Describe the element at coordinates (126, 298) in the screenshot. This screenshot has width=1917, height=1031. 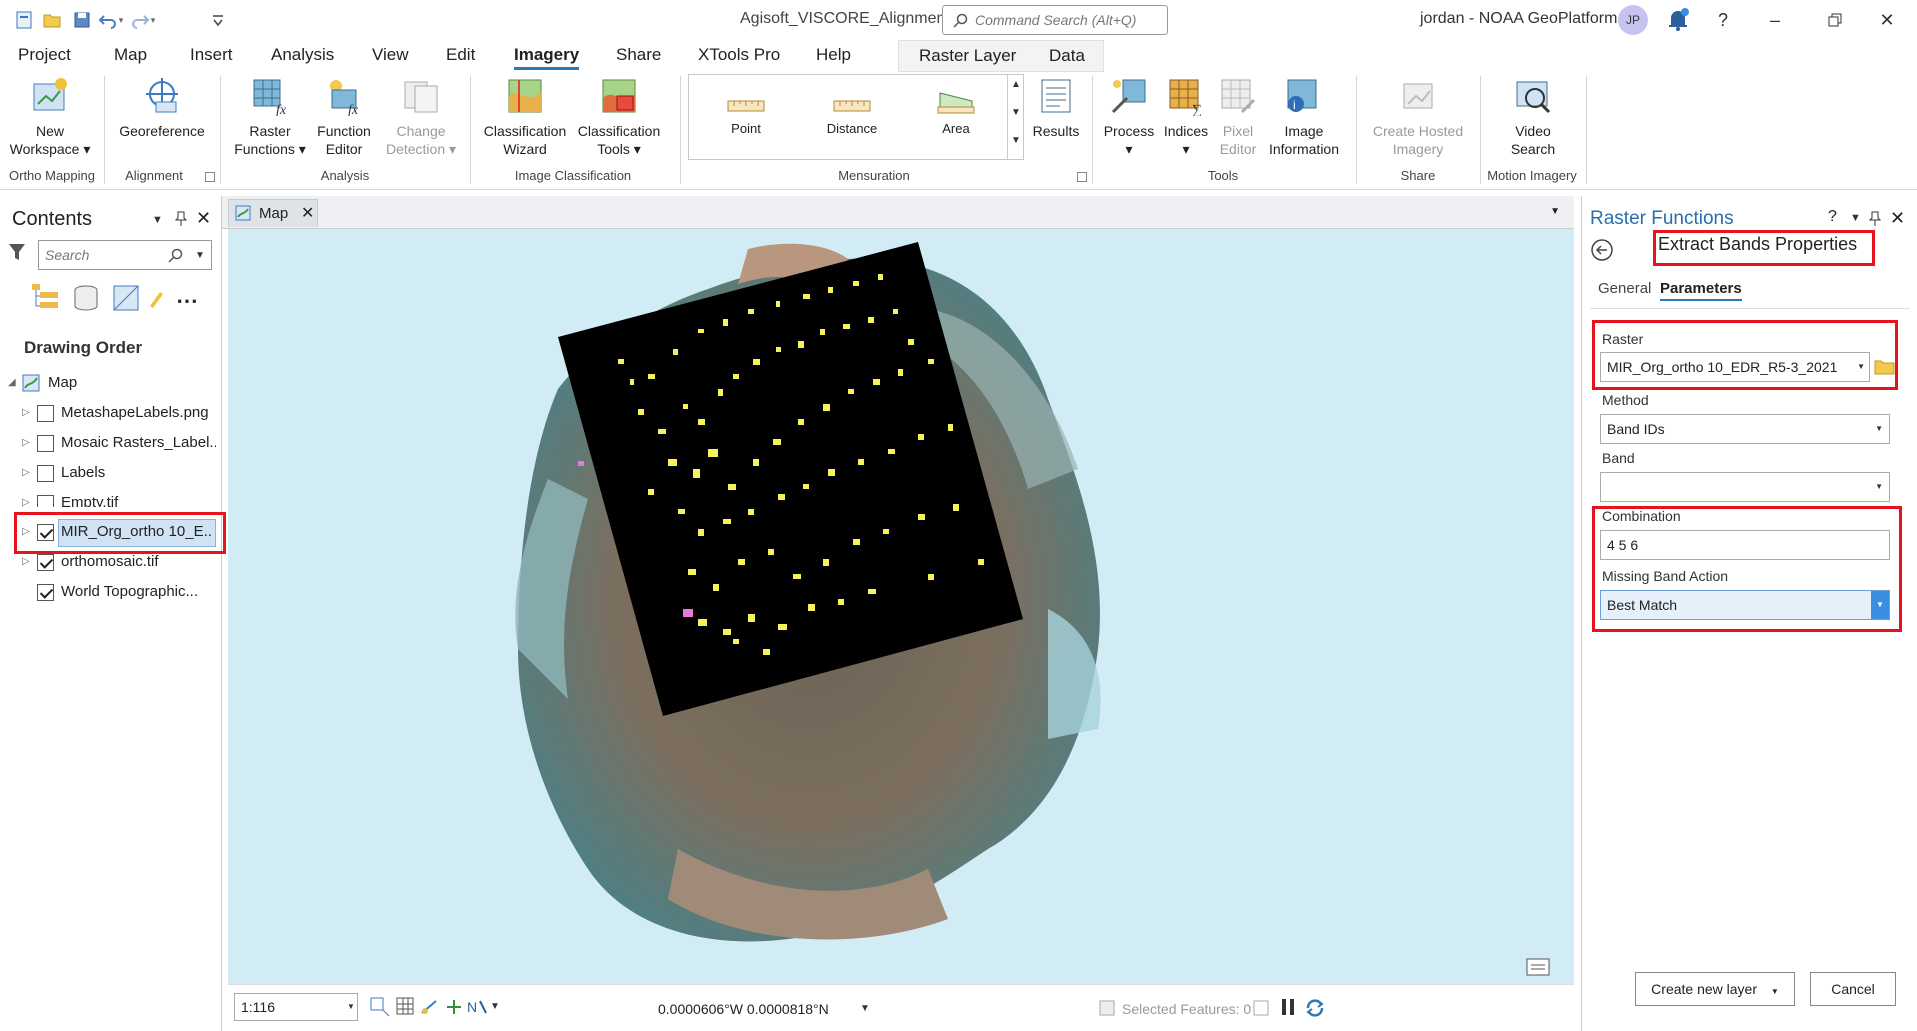
I see `selection-icon` at that location.